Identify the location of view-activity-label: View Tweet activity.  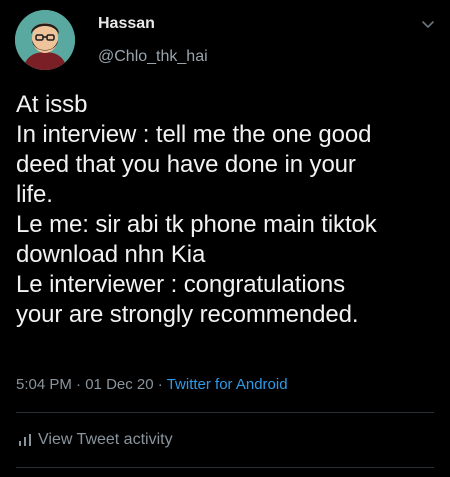
(105, 439).